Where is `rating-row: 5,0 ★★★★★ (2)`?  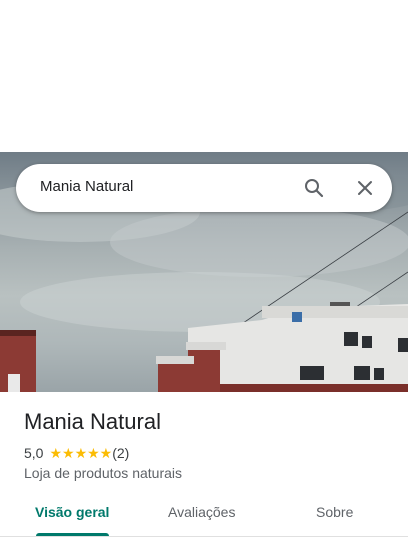 rating-row: 5,0 ★★★★★ (2) is located at coordinates (76, 453).